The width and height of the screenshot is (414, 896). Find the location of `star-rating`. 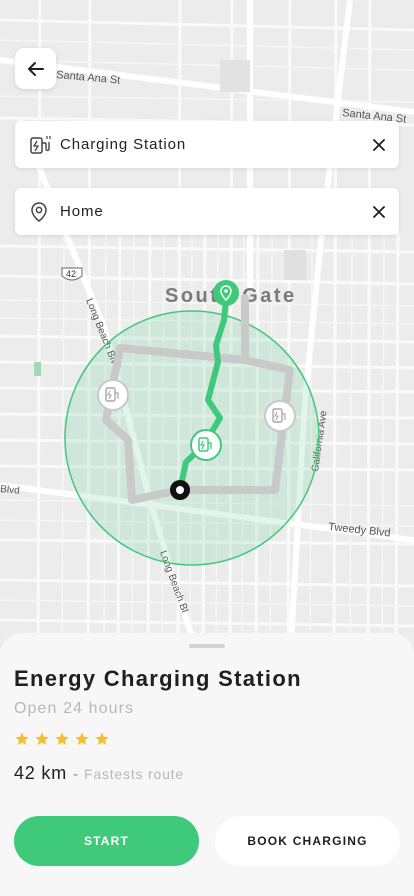

star-rating is located at coordinates (62, 739).